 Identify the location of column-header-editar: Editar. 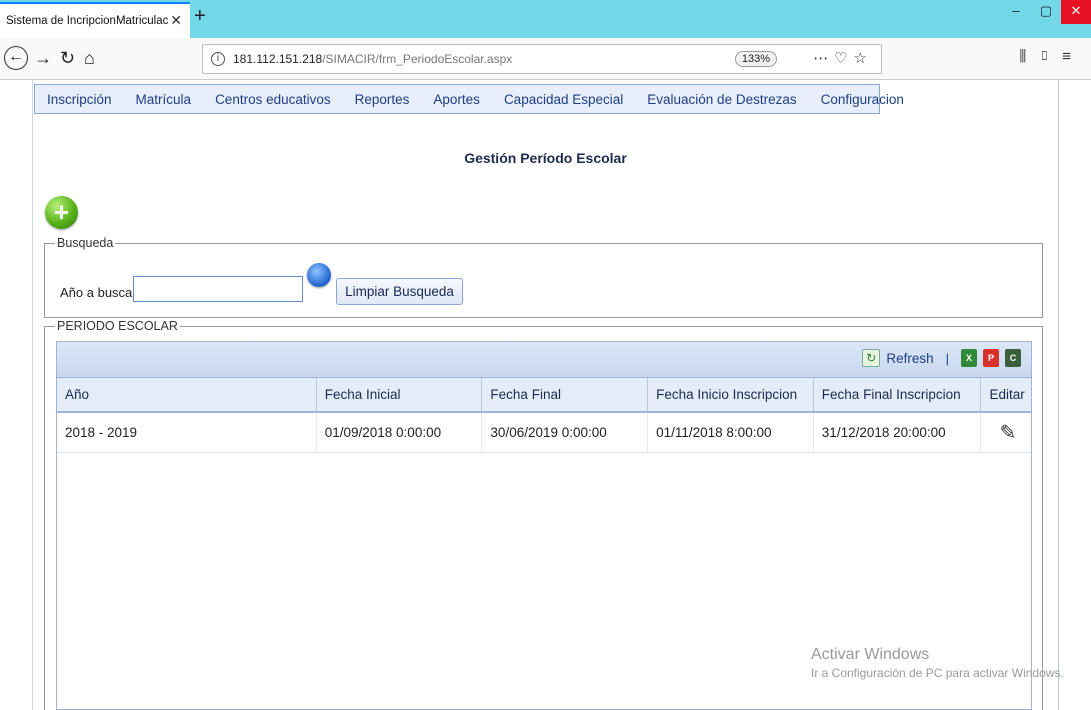
(1005, 395).